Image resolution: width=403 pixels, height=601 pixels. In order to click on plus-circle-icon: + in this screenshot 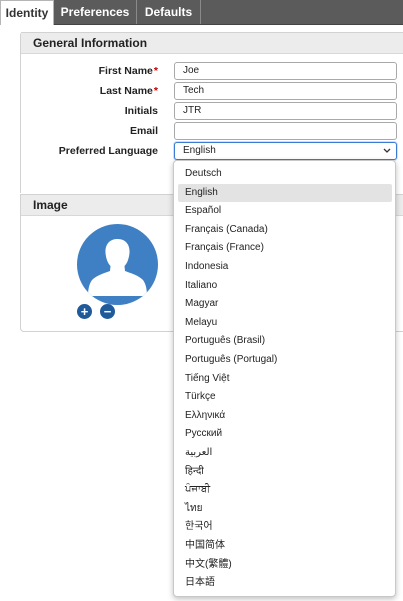, I will do `click(84, 311)`.